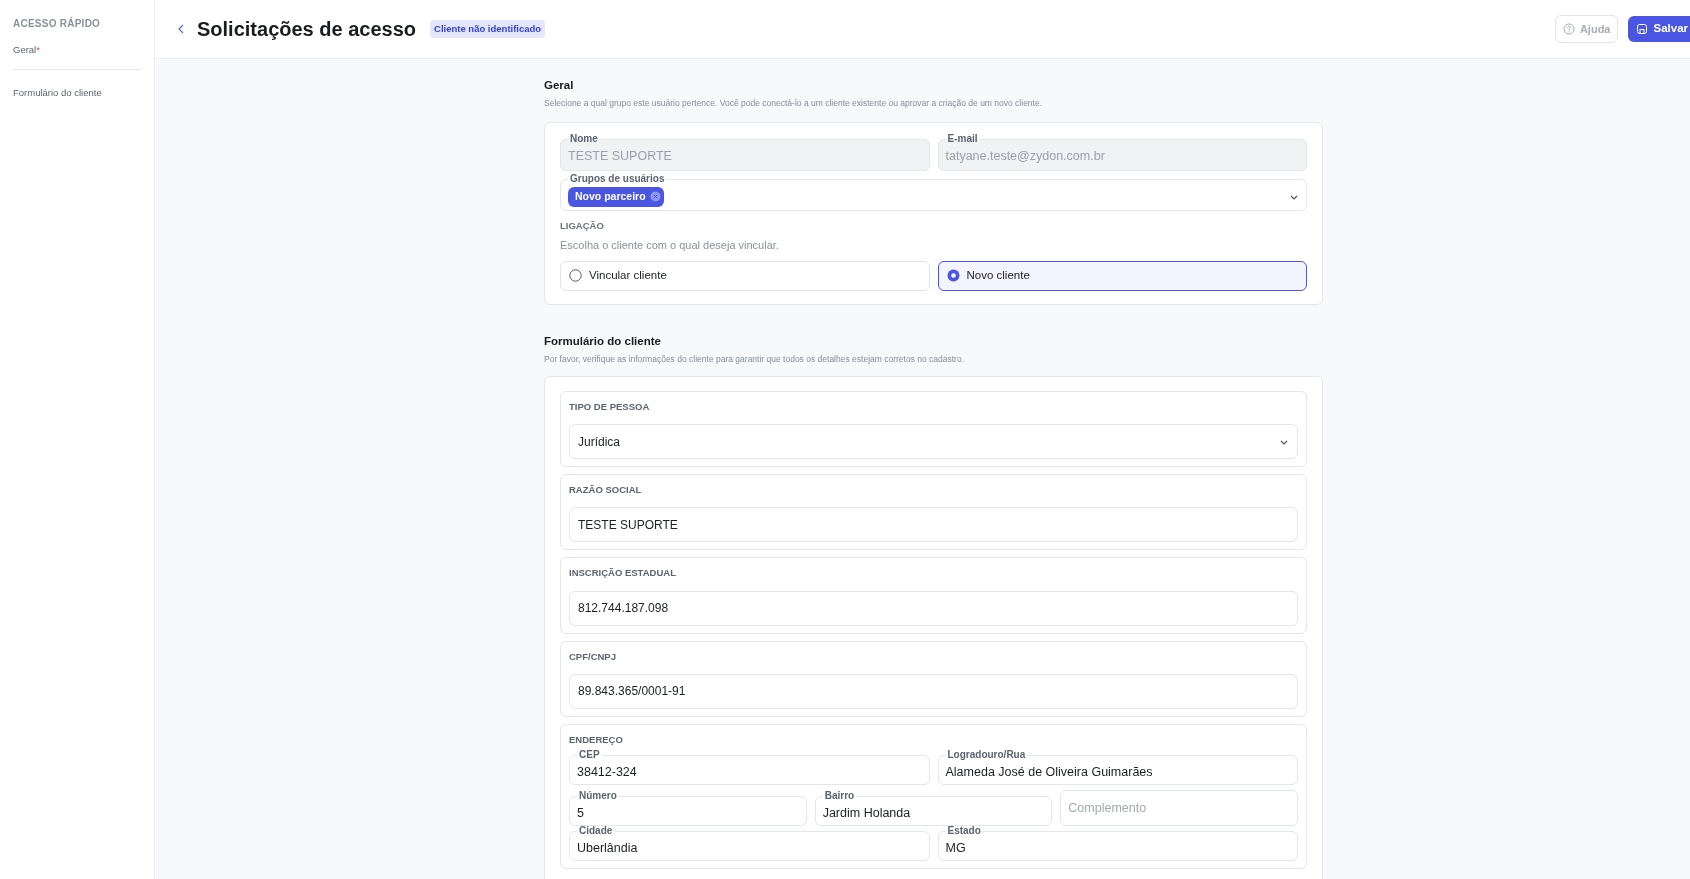 The height and width of the screenshot is (879, 1690). Describe the element at coordinates (962, 139) in the screenshot. I see `field-label: E-mail` at that location.